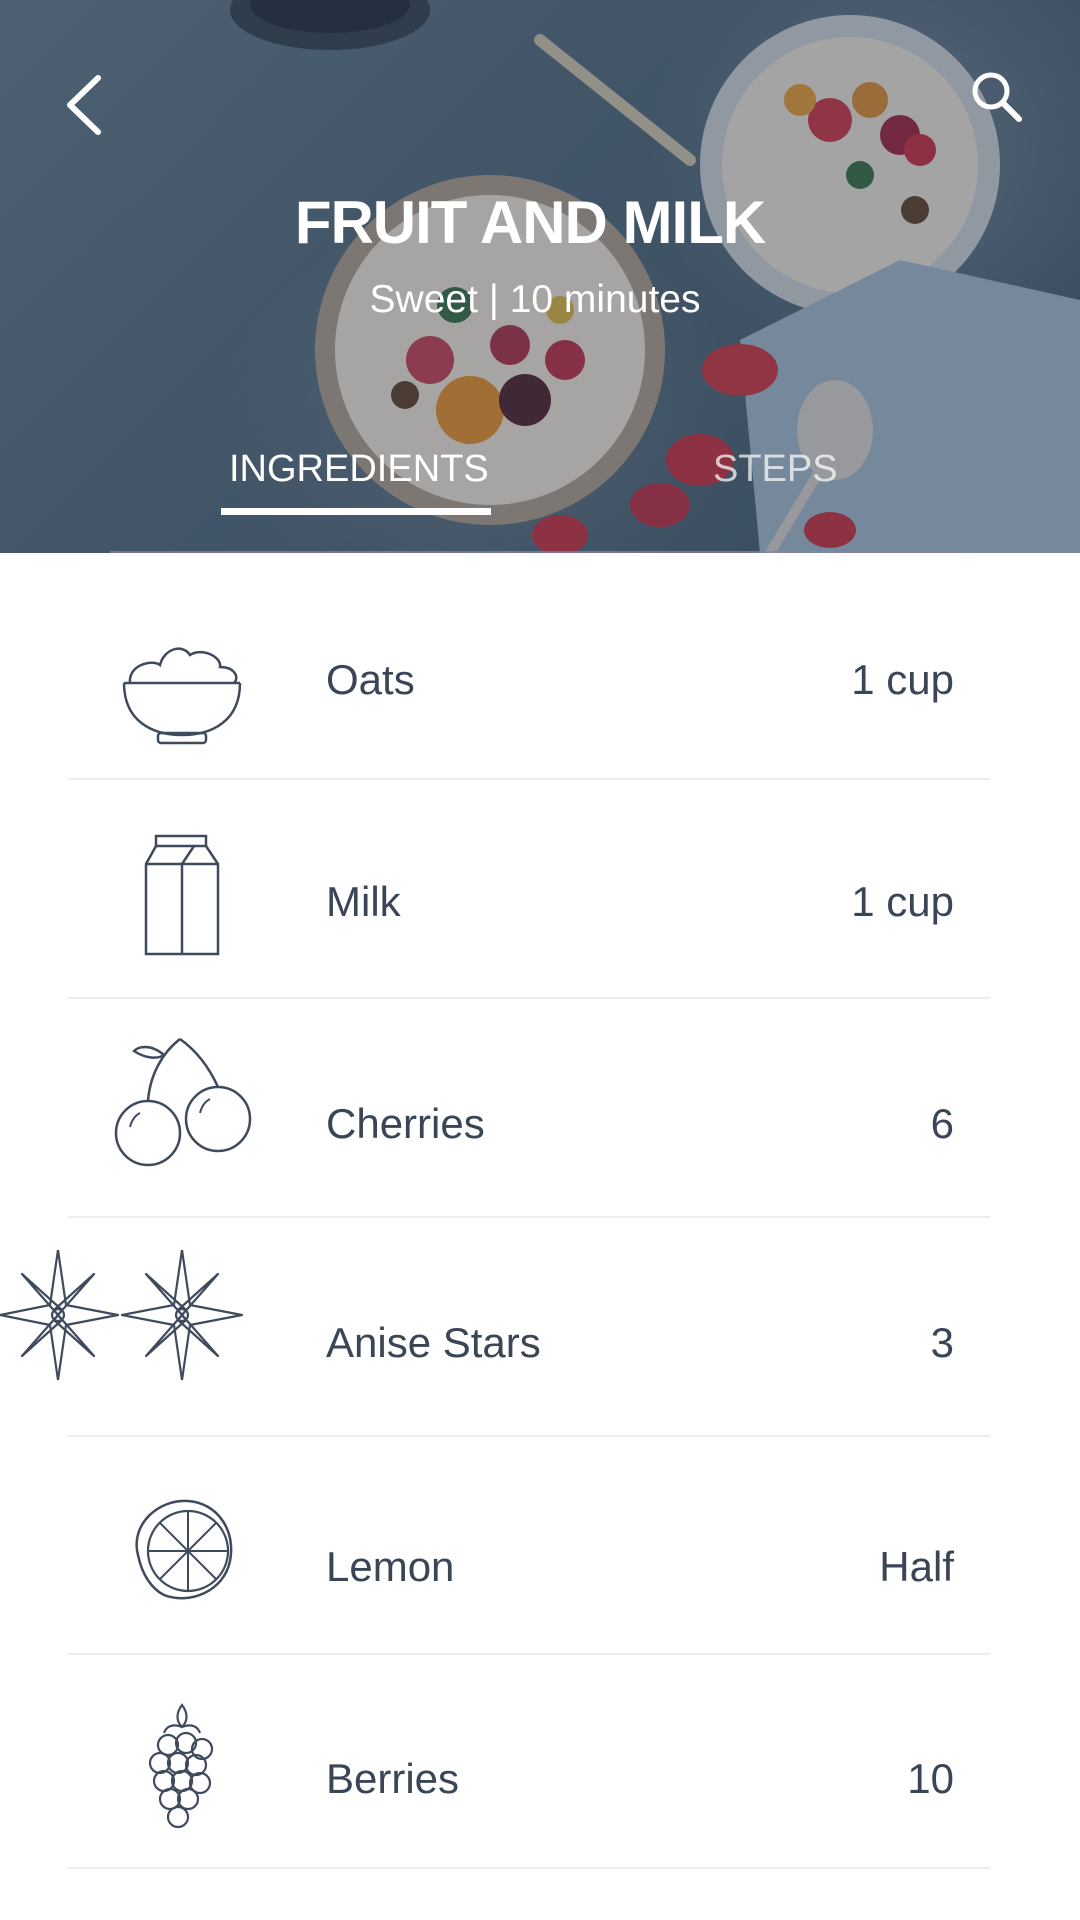  What do you see at coordinates (540, 1546) in the screenshot?
I see `list-item: Lemon Half` at bounding box center [540, 1546].